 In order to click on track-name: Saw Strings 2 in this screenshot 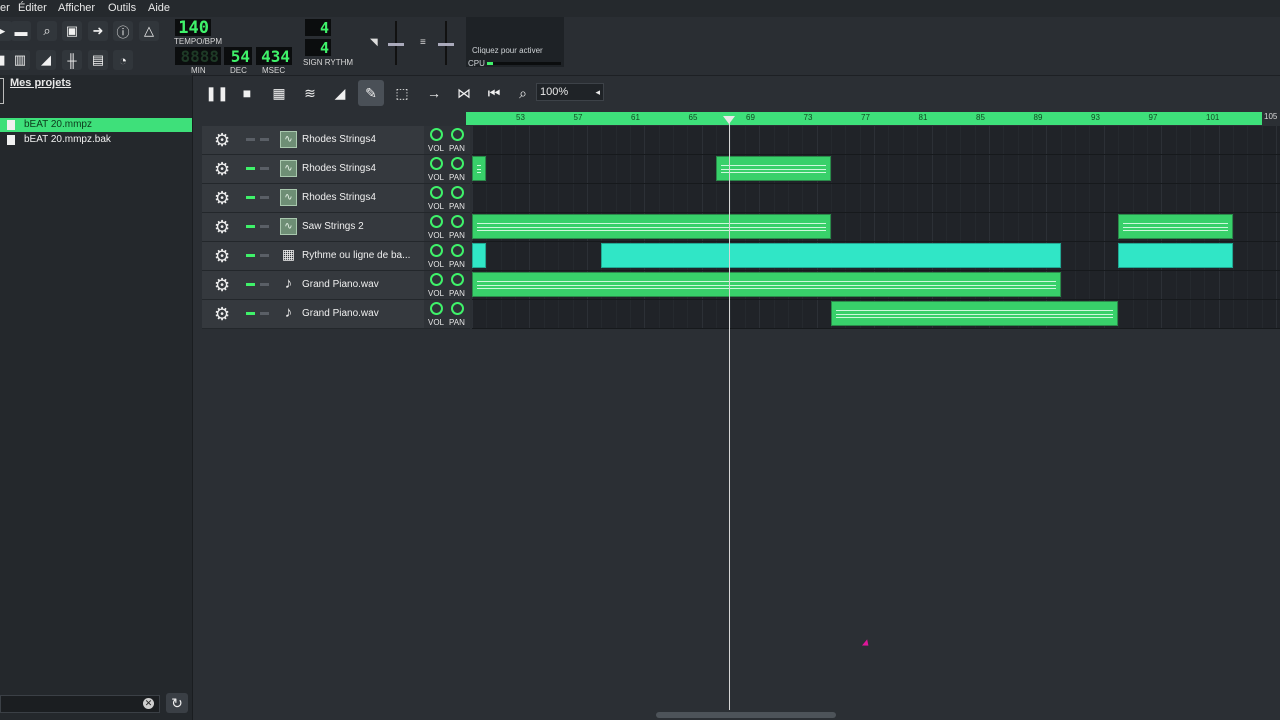, I will do `click(333, 226)`.